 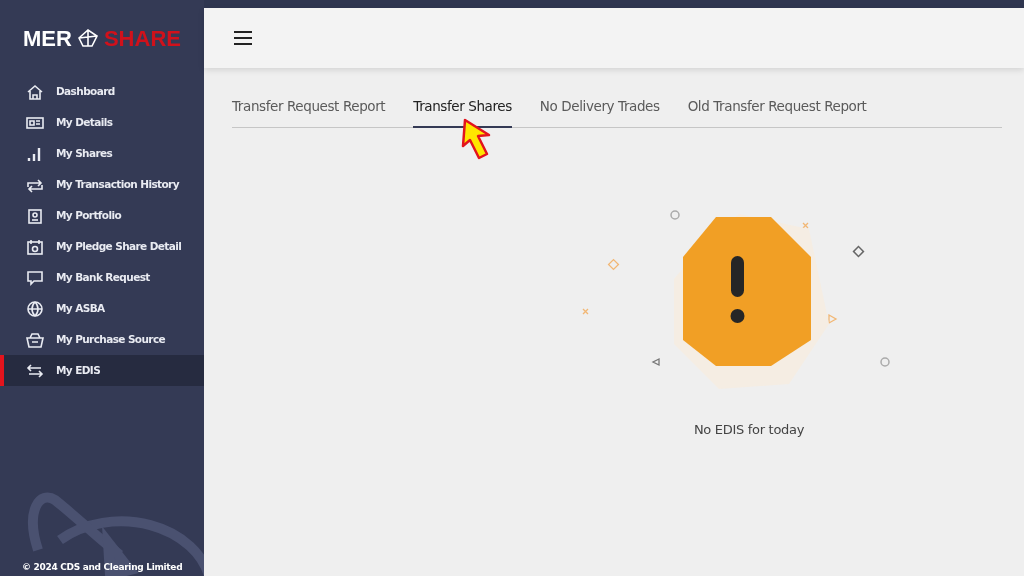 I want to click on sidebar-item: Dashboard, so click(x=102, y=91).